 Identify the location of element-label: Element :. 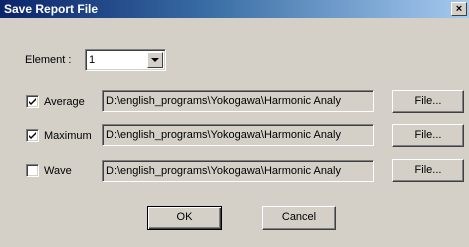
(48, 60).